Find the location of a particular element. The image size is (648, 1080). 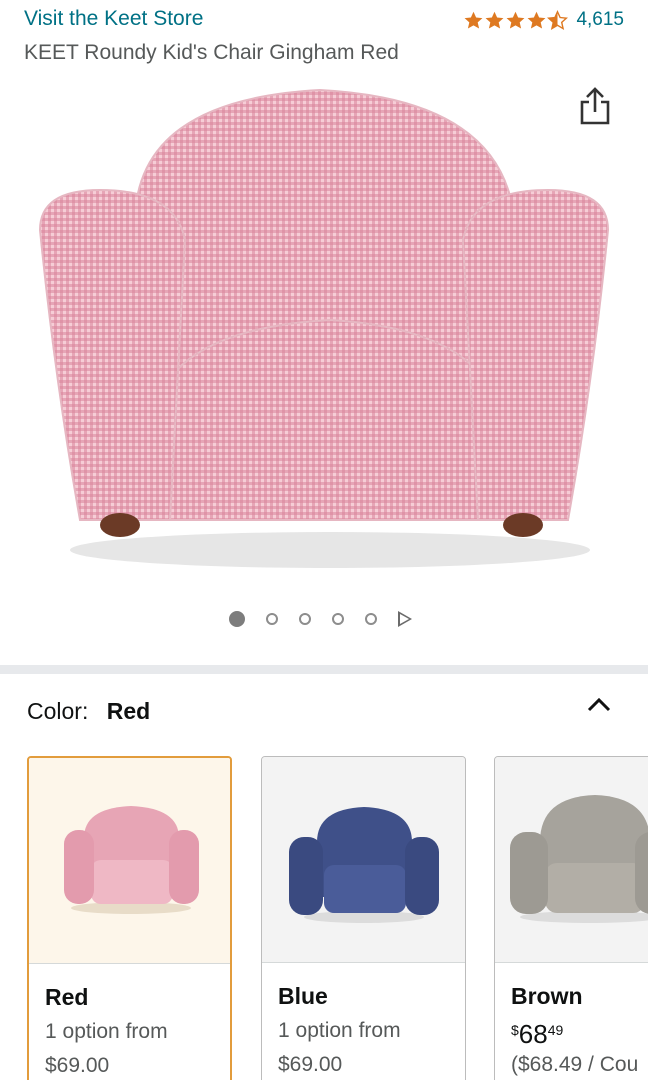

variant-name: Brown is located at coordinates (547, 996).